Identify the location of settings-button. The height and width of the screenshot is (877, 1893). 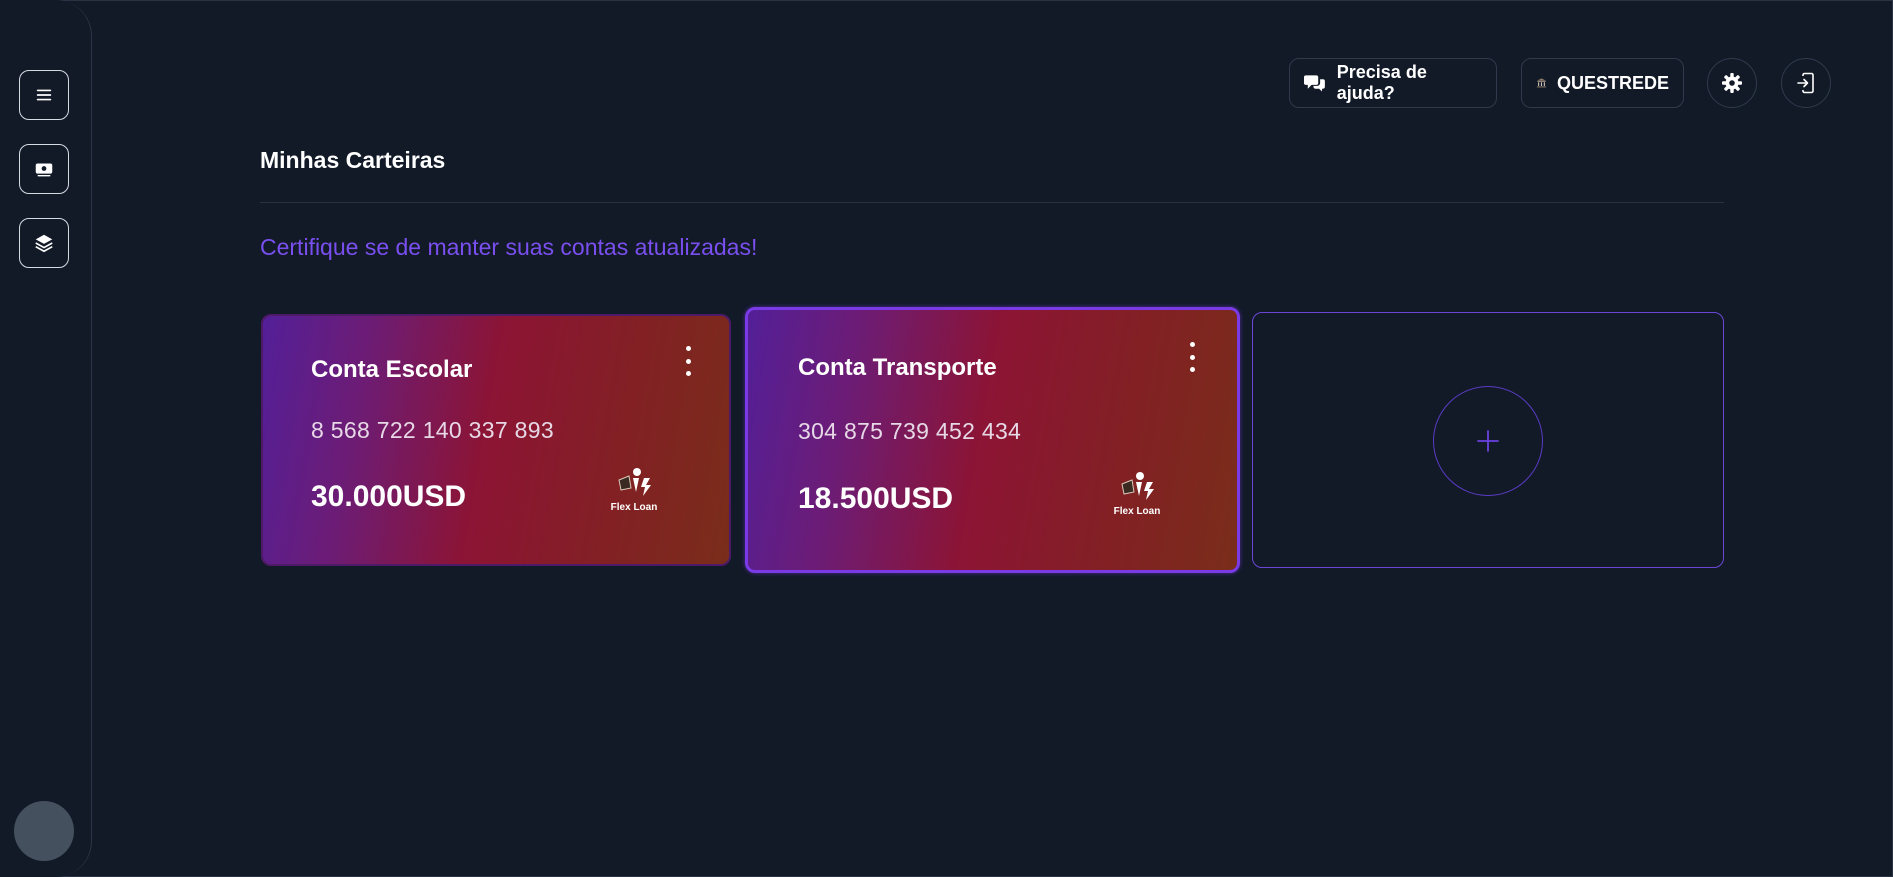
(1732, 83).